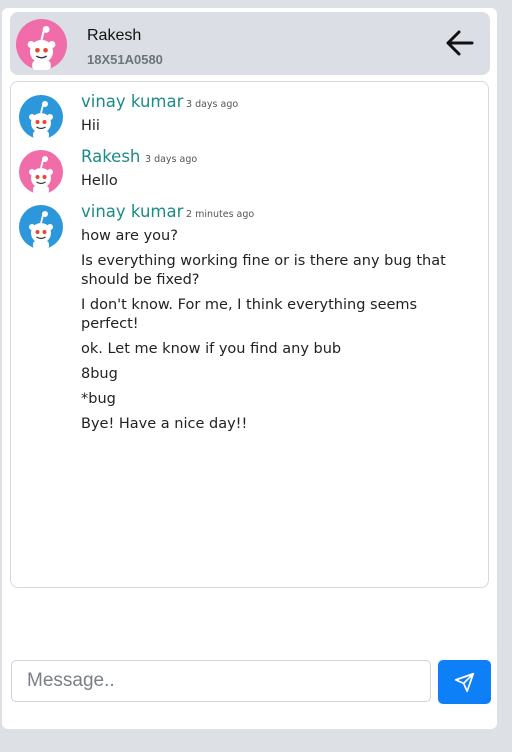 Image resolution: width=512 pixels, height=752 pixels. I want to click on contact-name: Rakesh, so click(114, 35).